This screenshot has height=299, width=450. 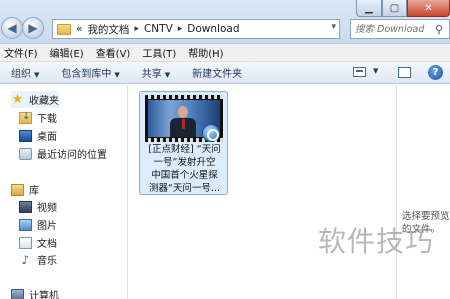 I want to click on file-name-line: 一号”发射升空, so click(x=184, y=162).